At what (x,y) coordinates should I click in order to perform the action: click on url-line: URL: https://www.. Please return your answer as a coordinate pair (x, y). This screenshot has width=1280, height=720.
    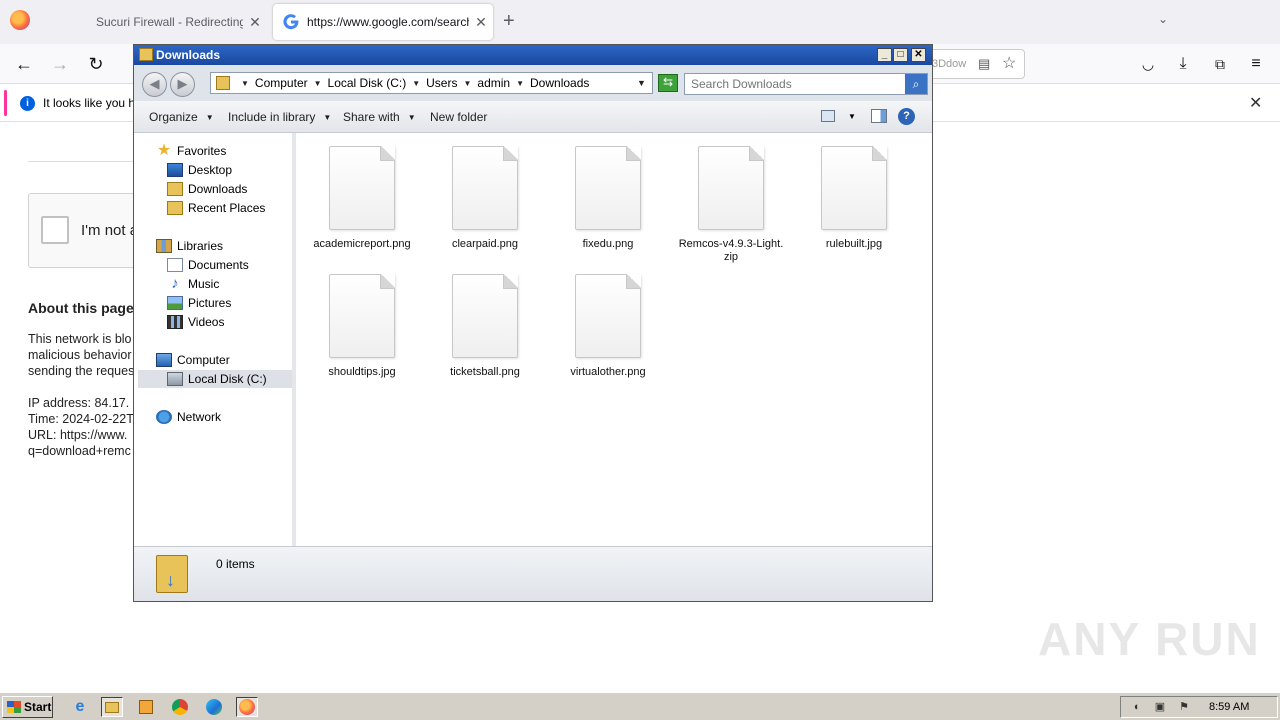
    Looking at the image, I should click on (78, 435).